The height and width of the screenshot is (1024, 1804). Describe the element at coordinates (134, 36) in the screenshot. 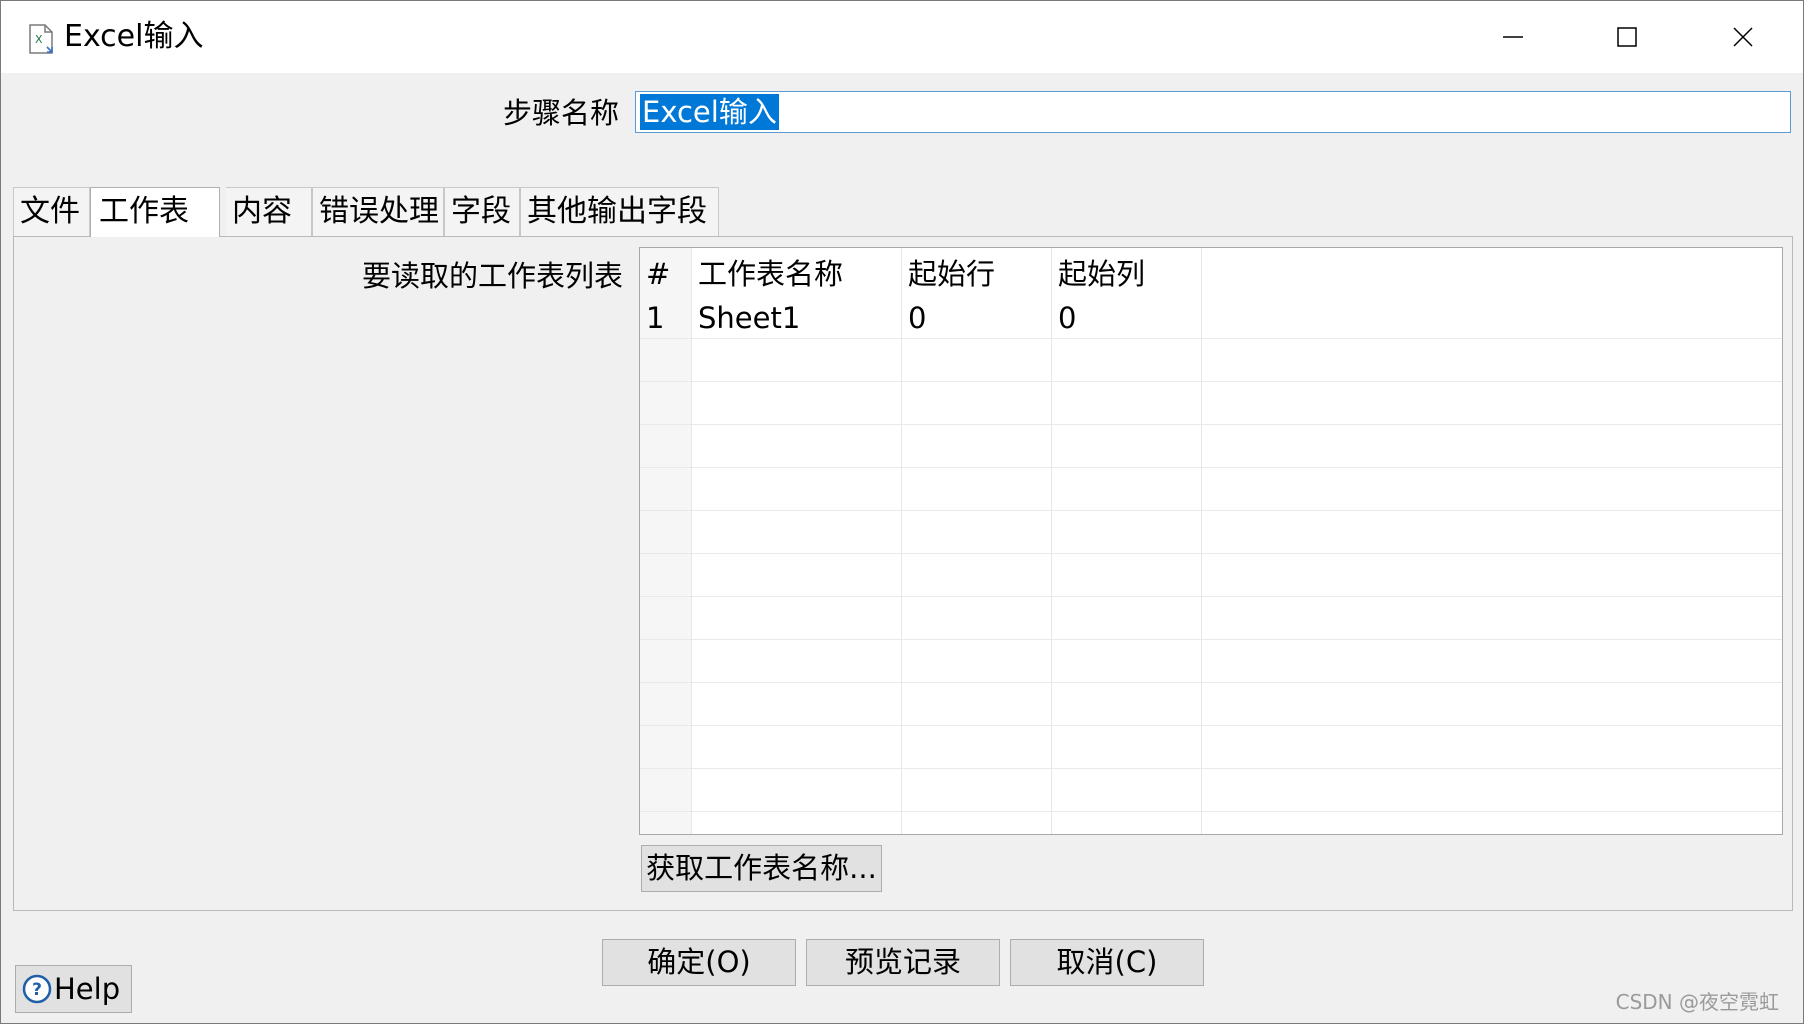

I see `window-title: Excel输入` at that location.